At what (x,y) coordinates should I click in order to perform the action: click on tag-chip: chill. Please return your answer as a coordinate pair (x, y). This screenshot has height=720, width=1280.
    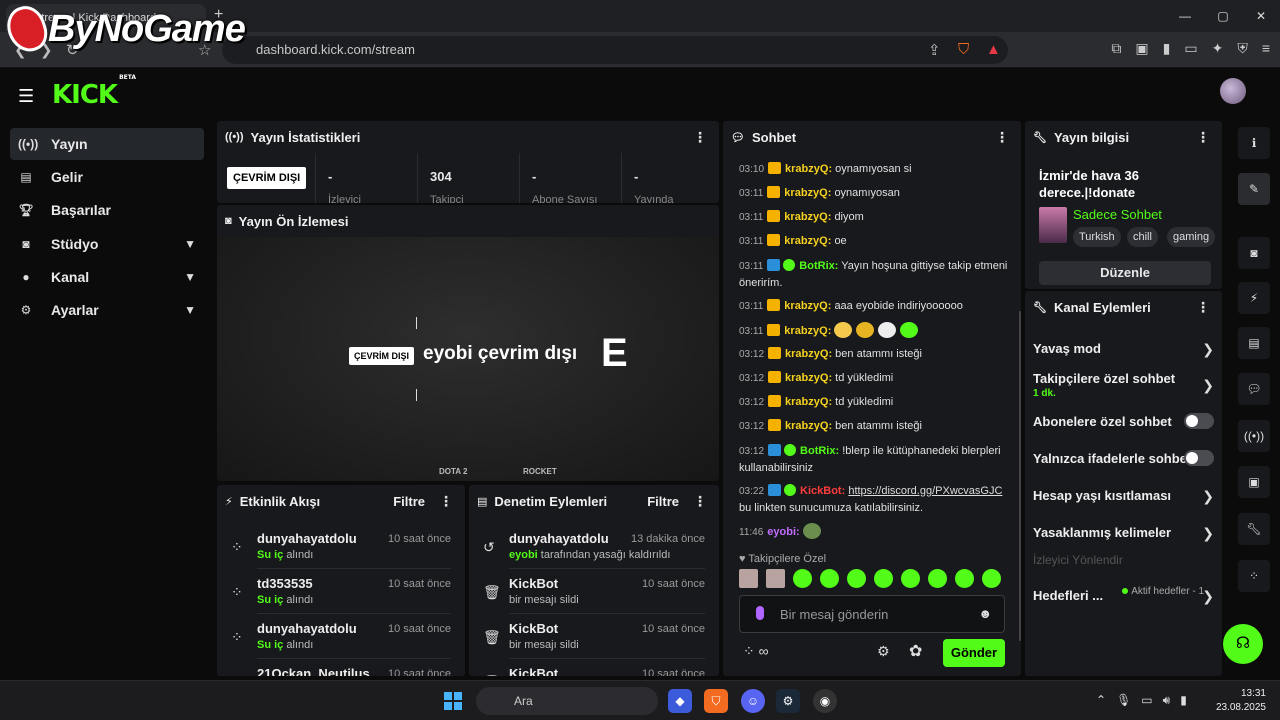
    Looking at the image, I should click on (1142, 237).